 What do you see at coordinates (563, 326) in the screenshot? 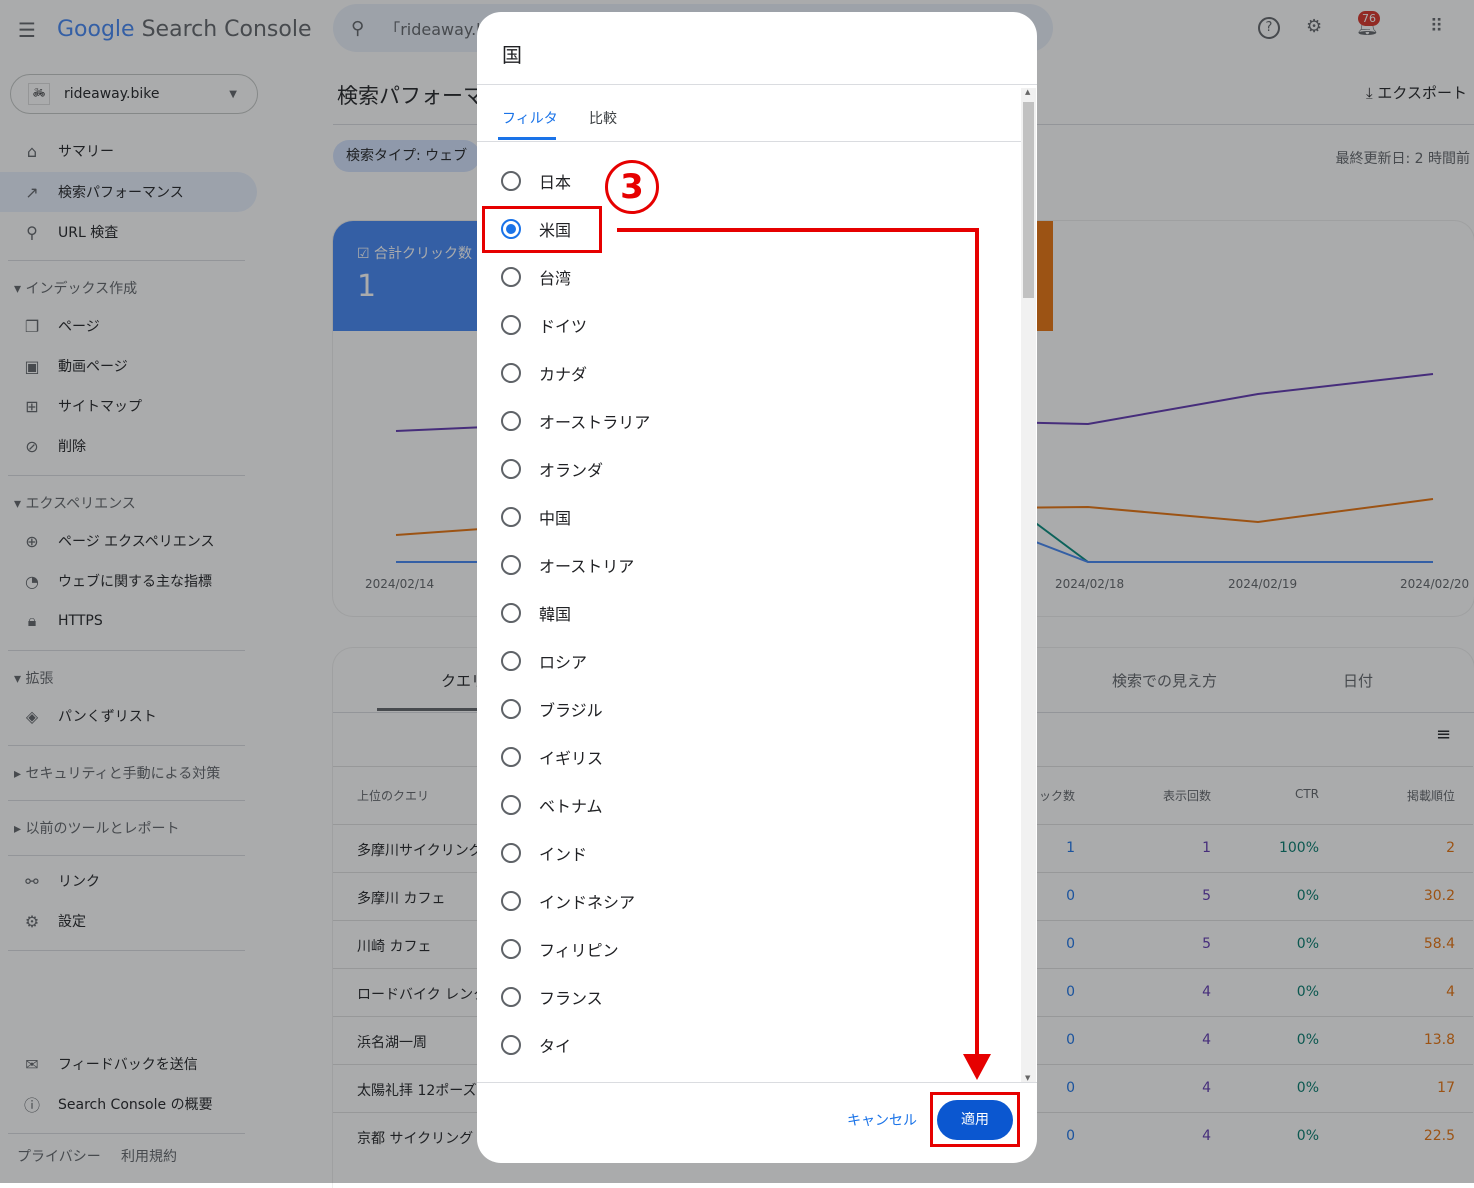
I see `country-label: ドイツ` at bounding box center [563, 326].